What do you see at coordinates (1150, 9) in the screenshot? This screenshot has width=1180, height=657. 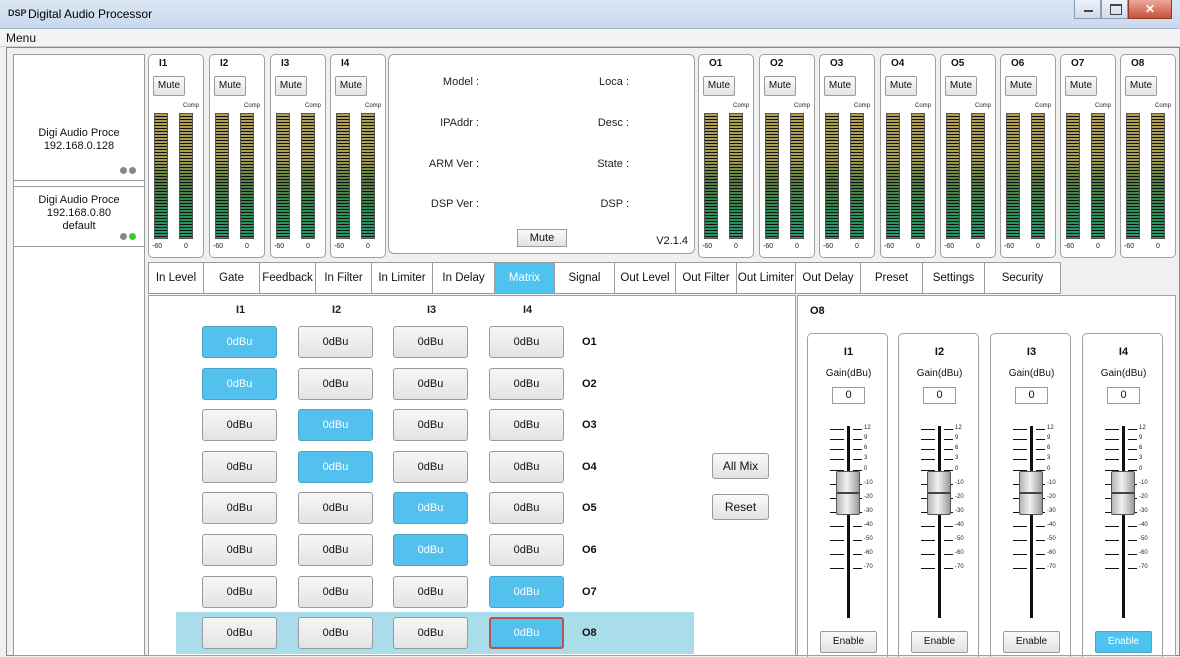 I see `close-button: ✕` at bounding box center [1150, 9].